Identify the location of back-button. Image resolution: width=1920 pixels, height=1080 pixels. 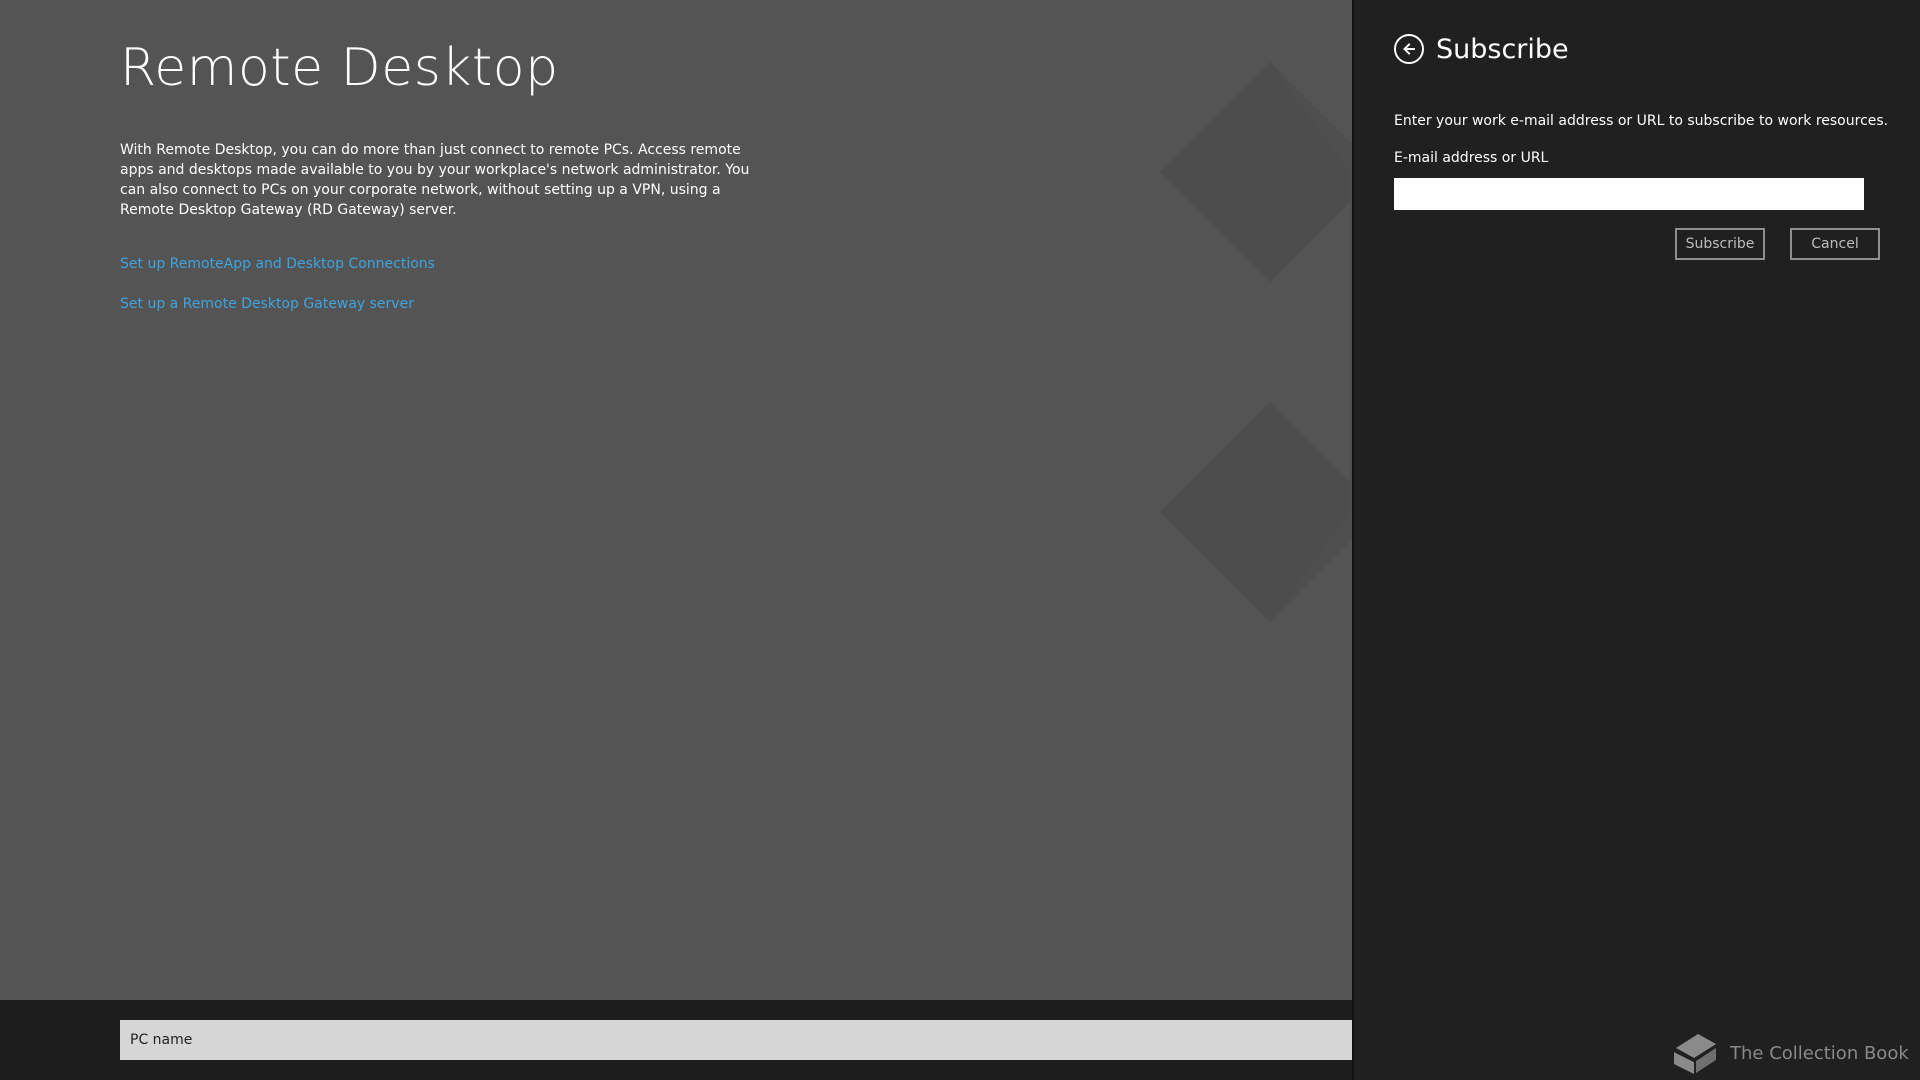
(1409, 49).